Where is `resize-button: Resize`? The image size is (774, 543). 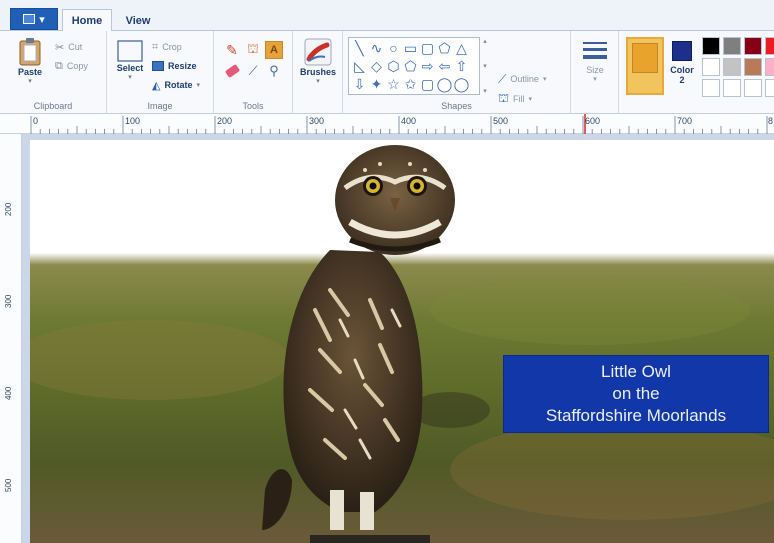
resize-button: Resize is located at coordinates (174, 66).